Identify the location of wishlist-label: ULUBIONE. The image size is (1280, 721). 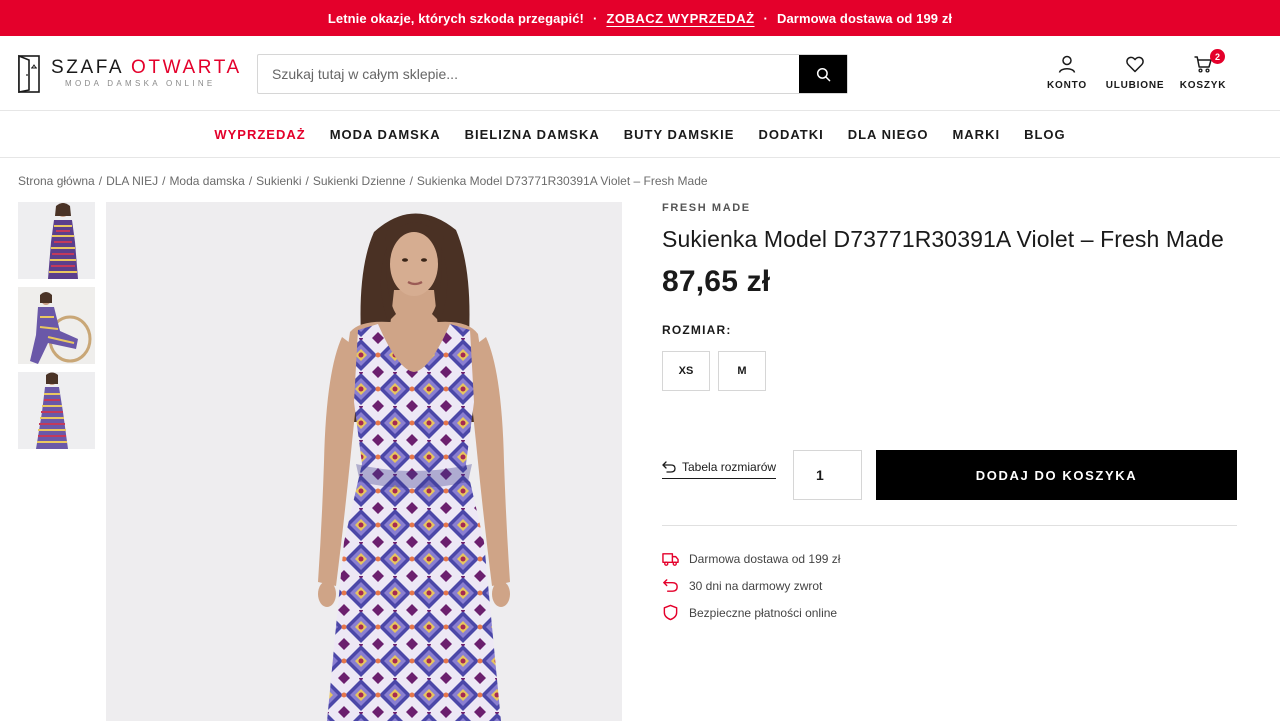
(1135, 85).